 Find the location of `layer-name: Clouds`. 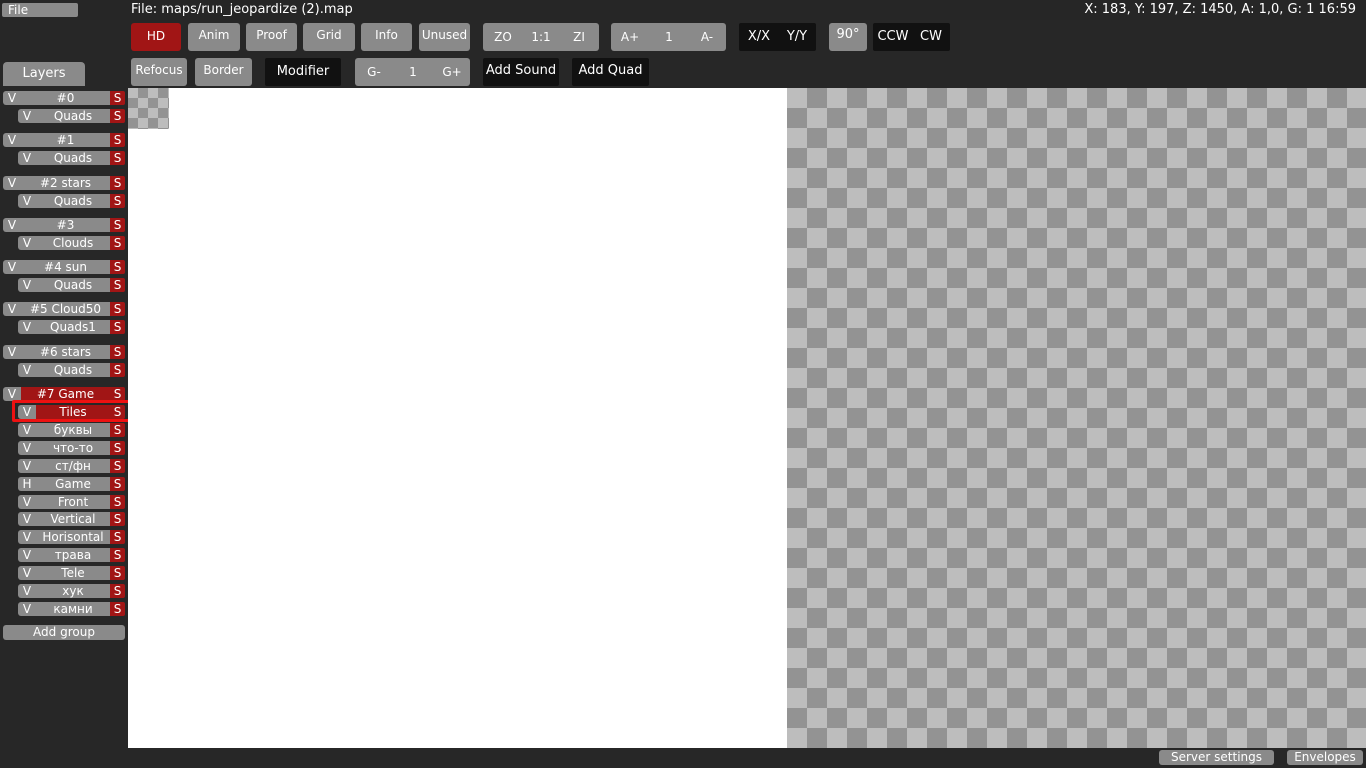

layer-name: Clouds is located at coordinates (73, 243).